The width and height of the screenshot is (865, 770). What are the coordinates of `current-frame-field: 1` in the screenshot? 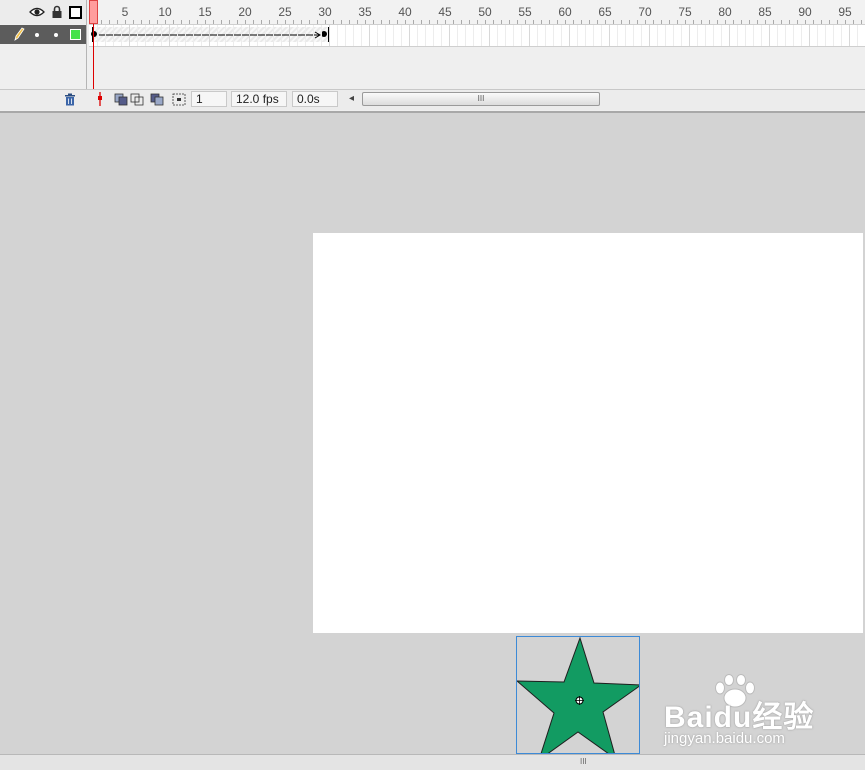 It's located at (209, 99).